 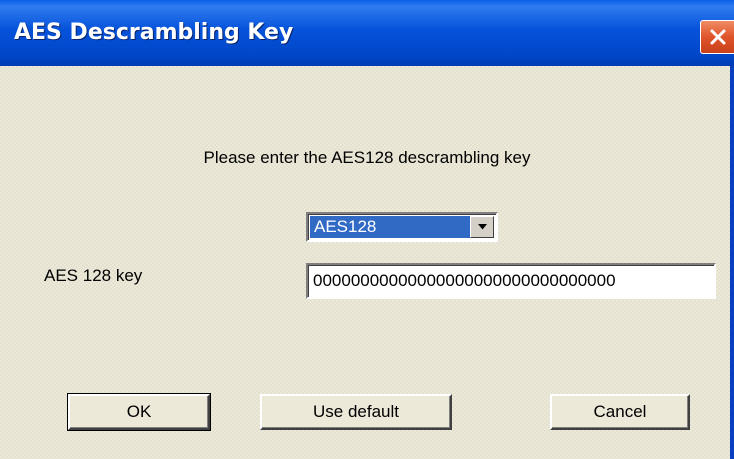 What do you see at coordinates (367, 33) in the screenshot?
I see `title-bar: AES Descrambling Key` at bounding box center [367, 33].